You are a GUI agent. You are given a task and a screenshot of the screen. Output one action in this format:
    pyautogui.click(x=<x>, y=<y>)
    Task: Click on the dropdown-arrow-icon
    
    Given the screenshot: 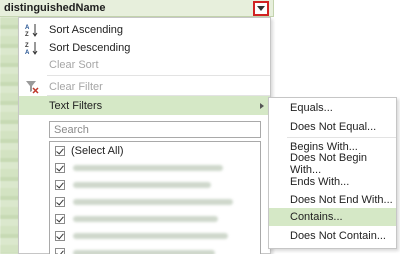 What is the action you would take?
    pyautogui.click(x=261, y=8)
    